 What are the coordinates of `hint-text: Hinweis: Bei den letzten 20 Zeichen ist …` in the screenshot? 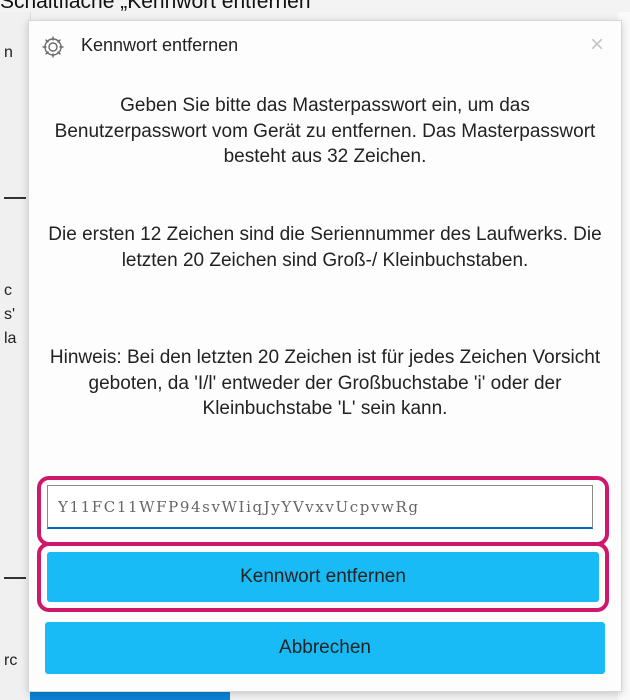 It's located at (325, 383).